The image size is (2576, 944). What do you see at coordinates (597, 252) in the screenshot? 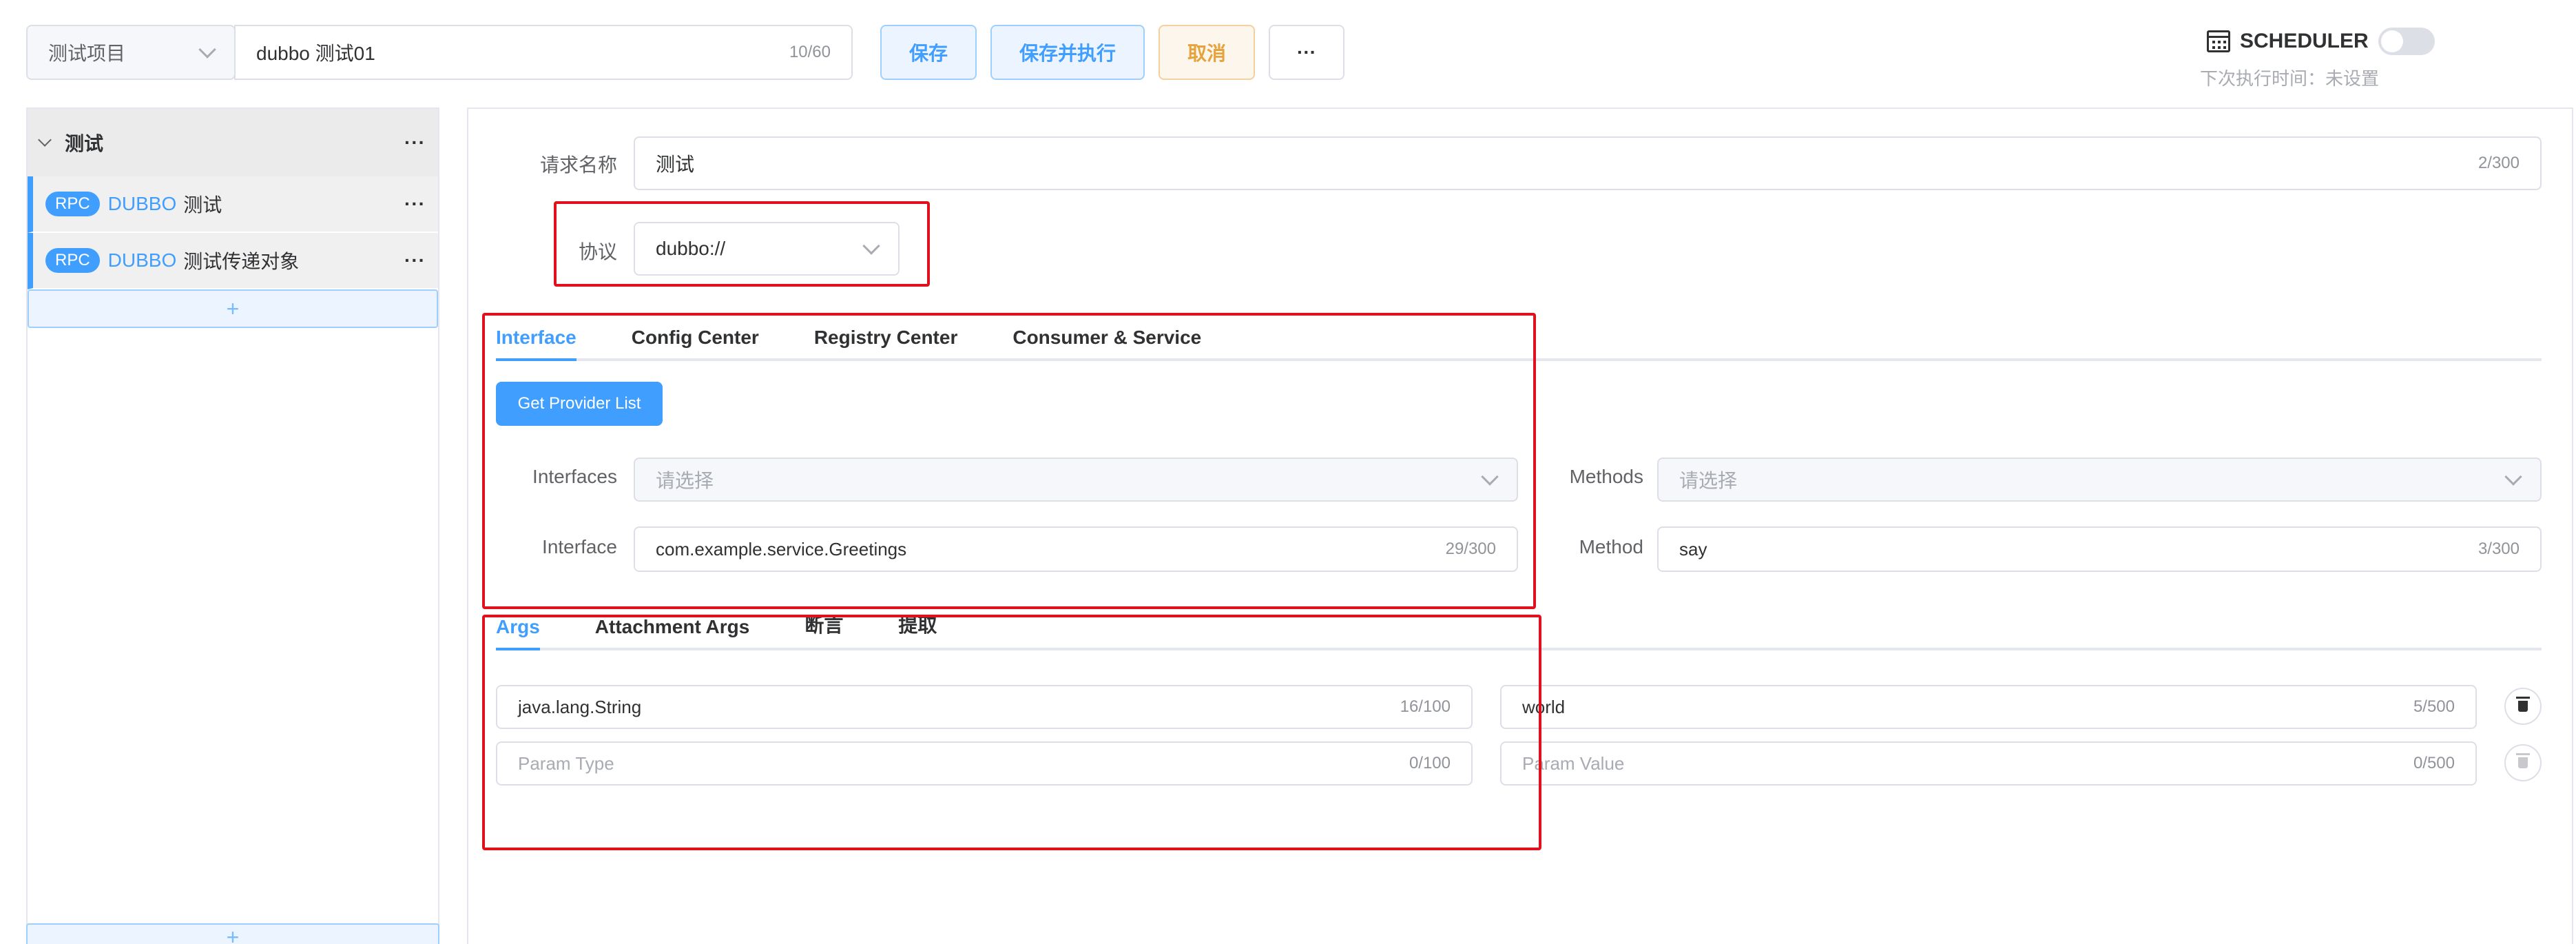
I see `protocol-label: 协议` at bounding box center [597, 252].